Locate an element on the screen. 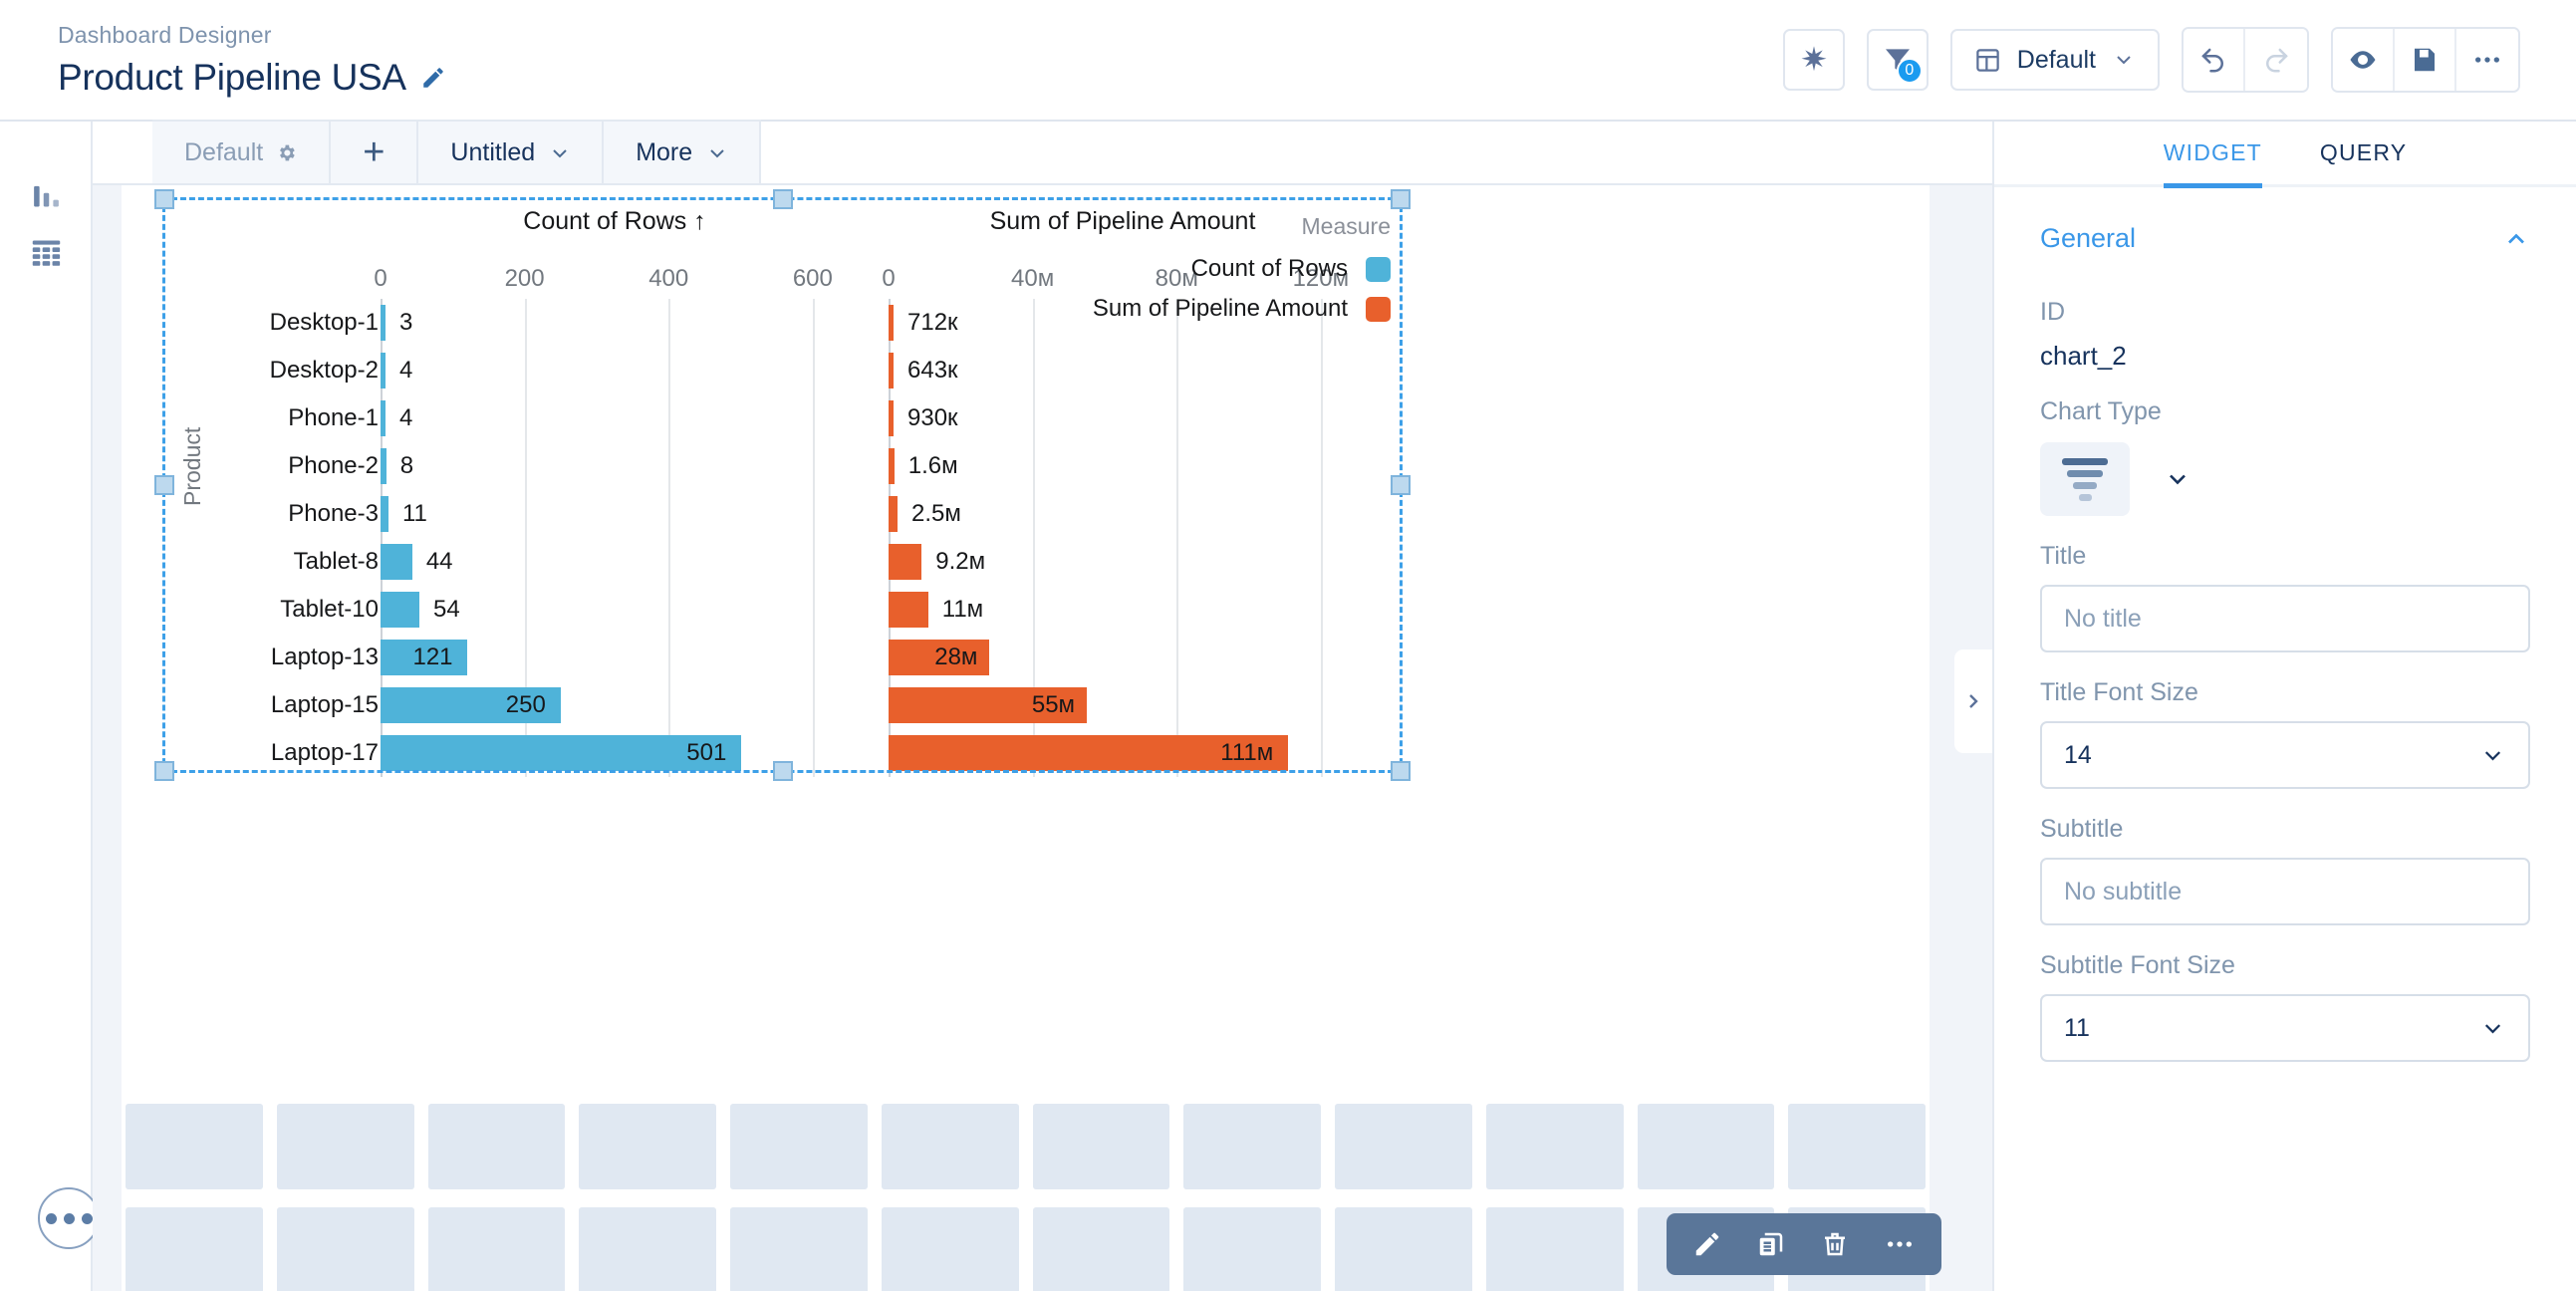  bar-value-label: 712к is located at coordinates (932, 322).